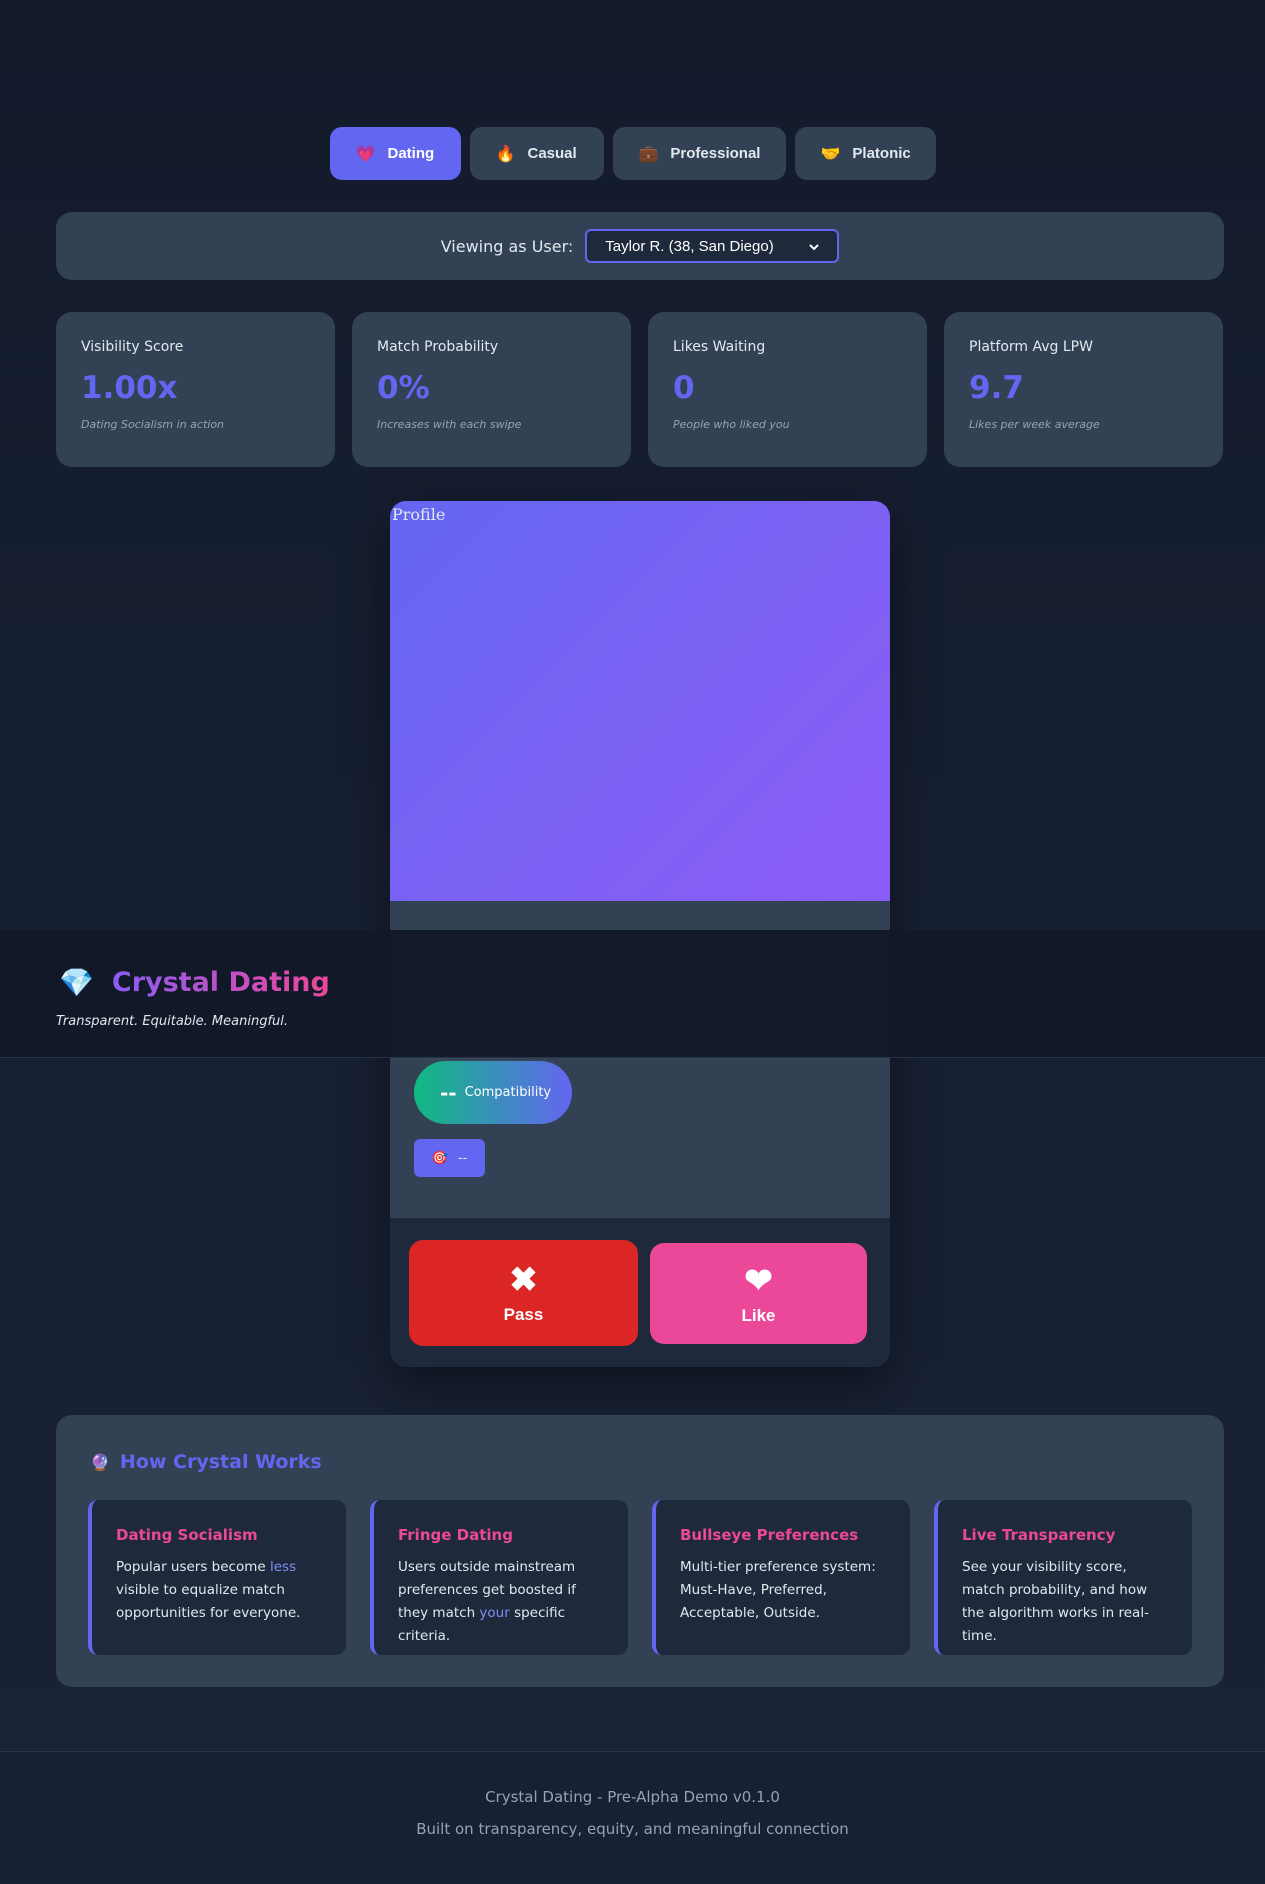 Image resolution: width=1265 pixels, height=1884 pixels. I want to click on tab-professional: 💼 Professional, so click(699, 153).